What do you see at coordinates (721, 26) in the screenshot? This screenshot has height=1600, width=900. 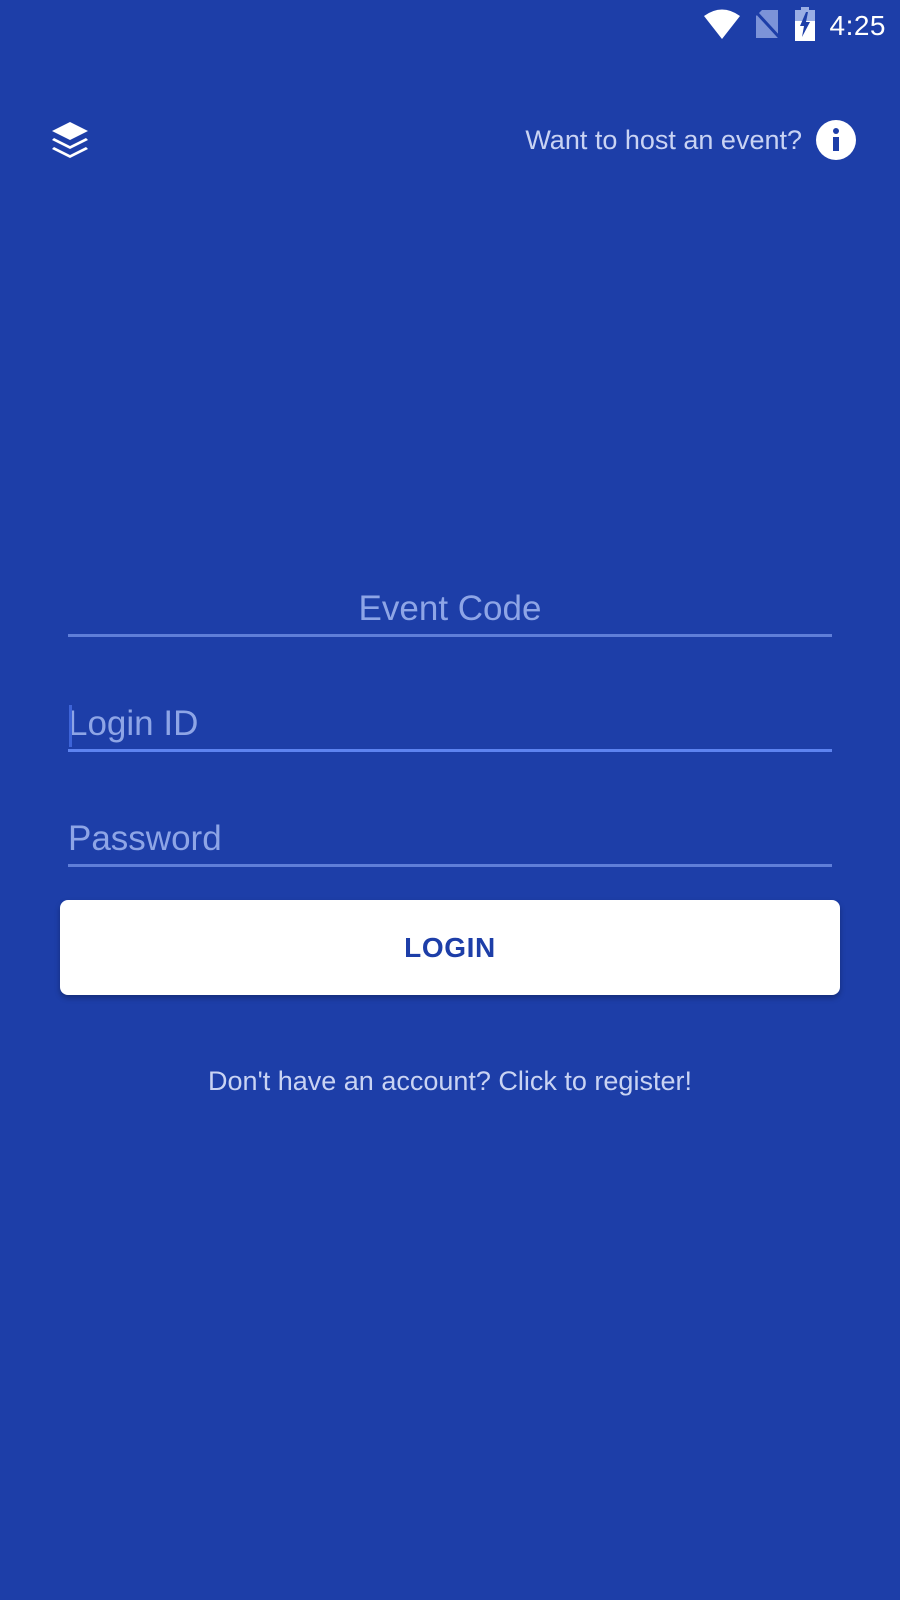 I see `wifi-icon` at bounding box center [721, 26].